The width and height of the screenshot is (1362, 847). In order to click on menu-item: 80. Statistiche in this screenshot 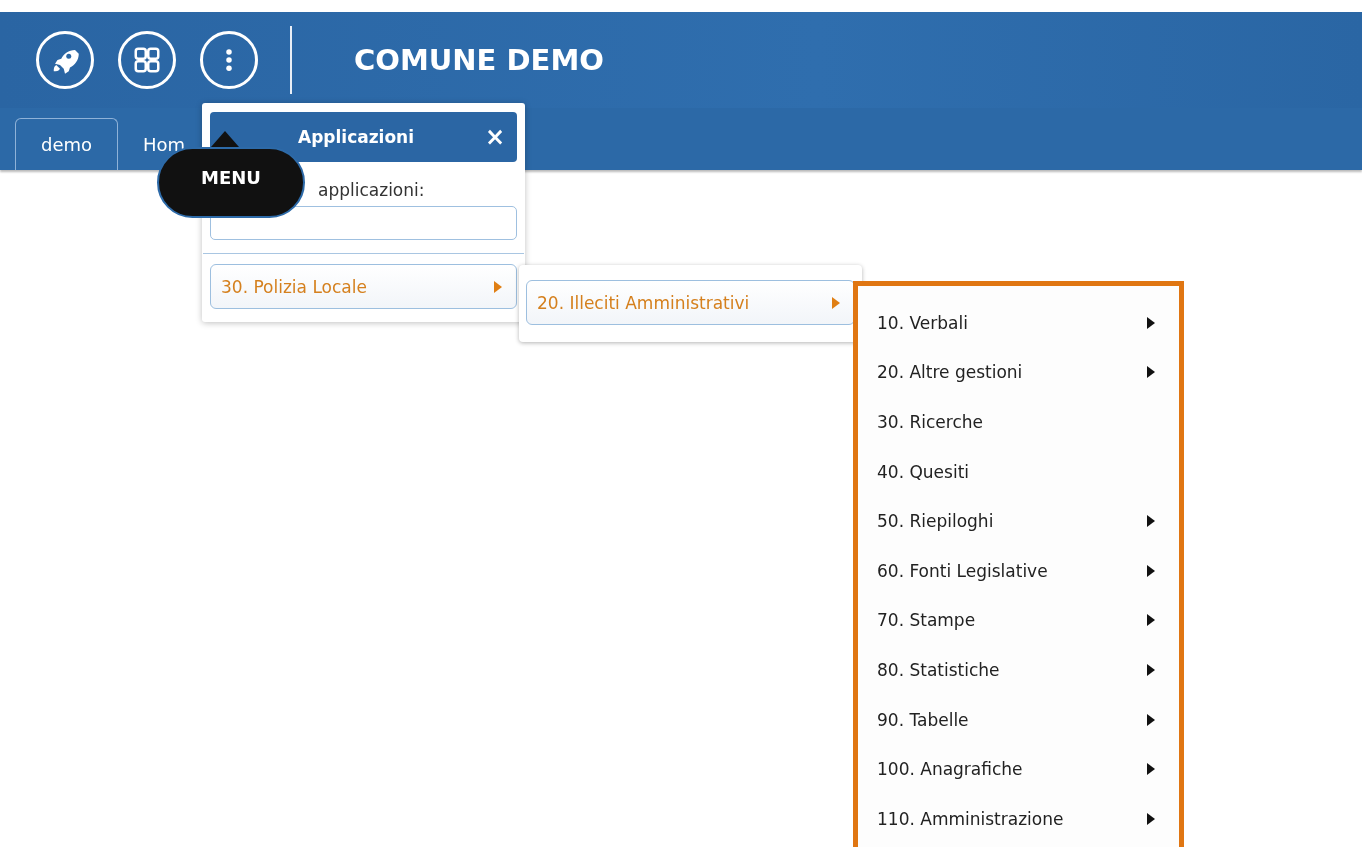, I will do `click(1018, 670)`.